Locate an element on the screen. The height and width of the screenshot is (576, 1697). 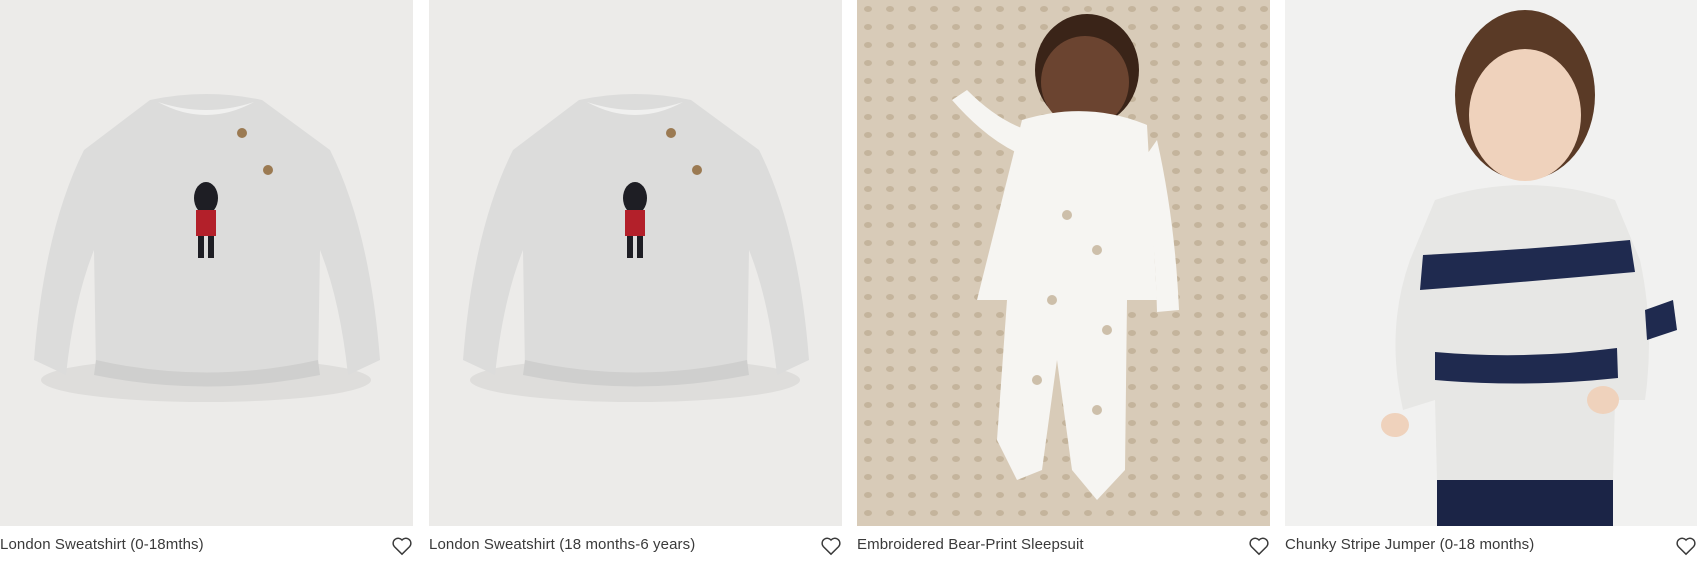
product-meta: London Sweatshirt (0-18mths) is located at coordinates (206, 546).